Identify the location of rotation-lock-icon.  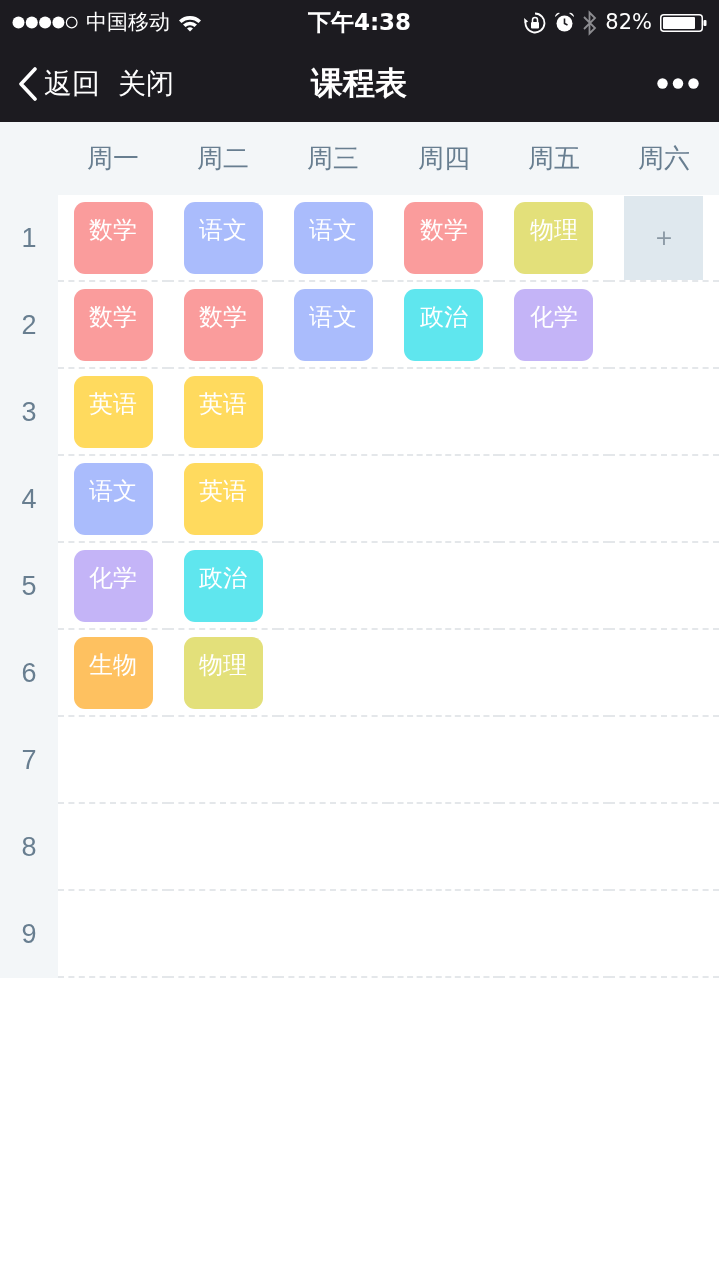
(535, 22).